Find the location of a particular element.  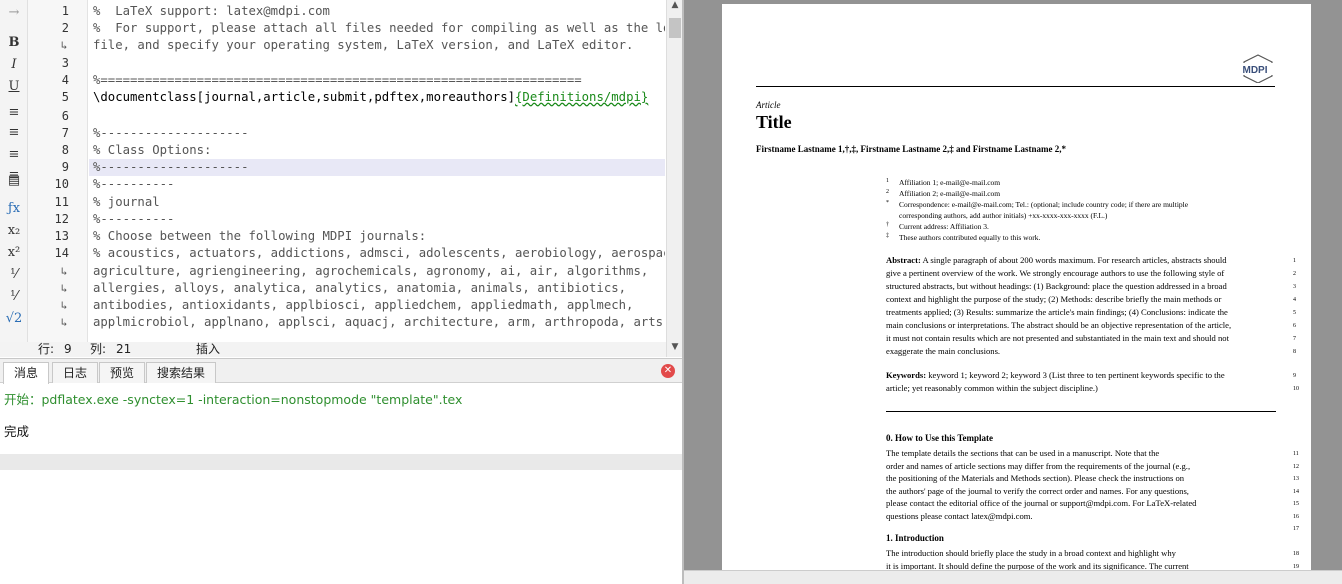

line-number: 11 is located at coordinates (61, 202).